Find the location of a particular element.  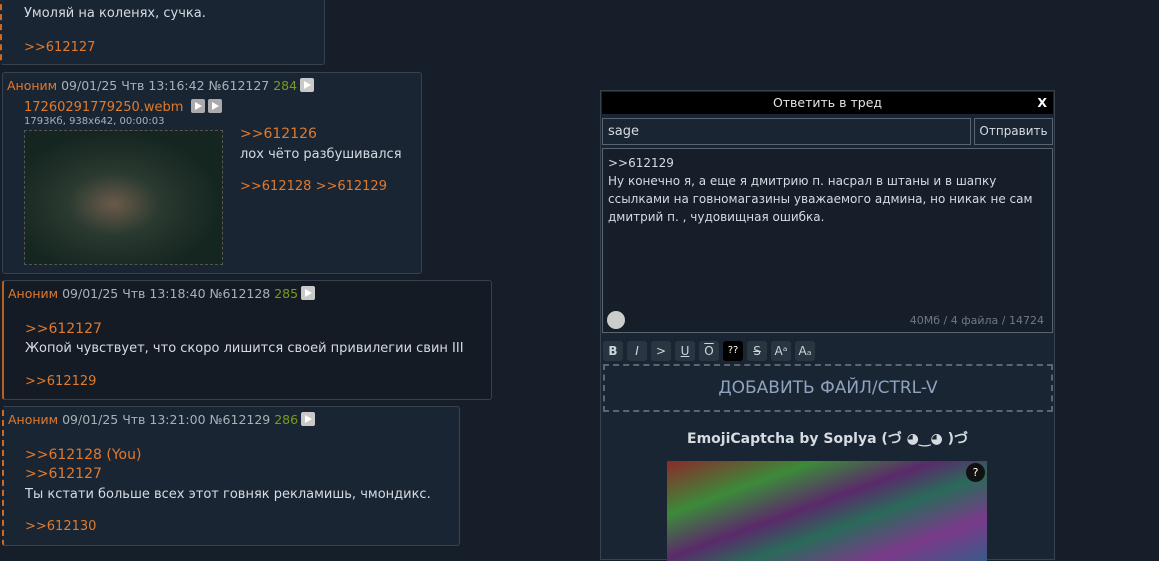

sailboat-icon is located at coordinates (616, 320).